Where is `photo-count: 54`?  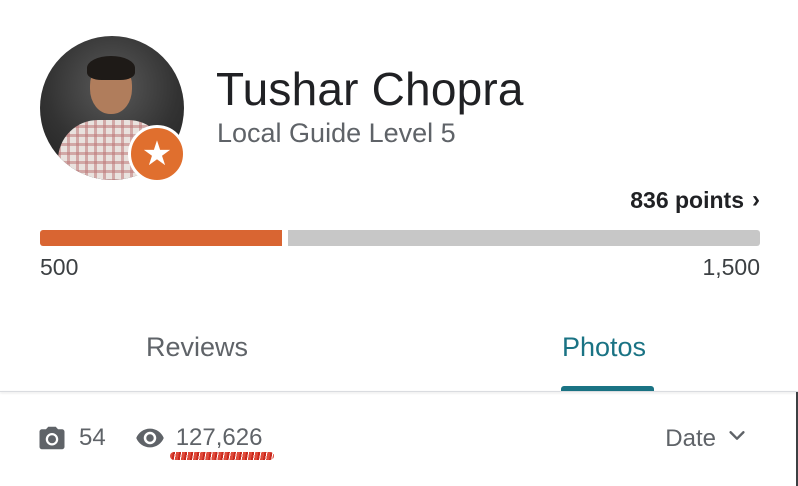
photo-count: 54 is located at coordinates (92, 437).